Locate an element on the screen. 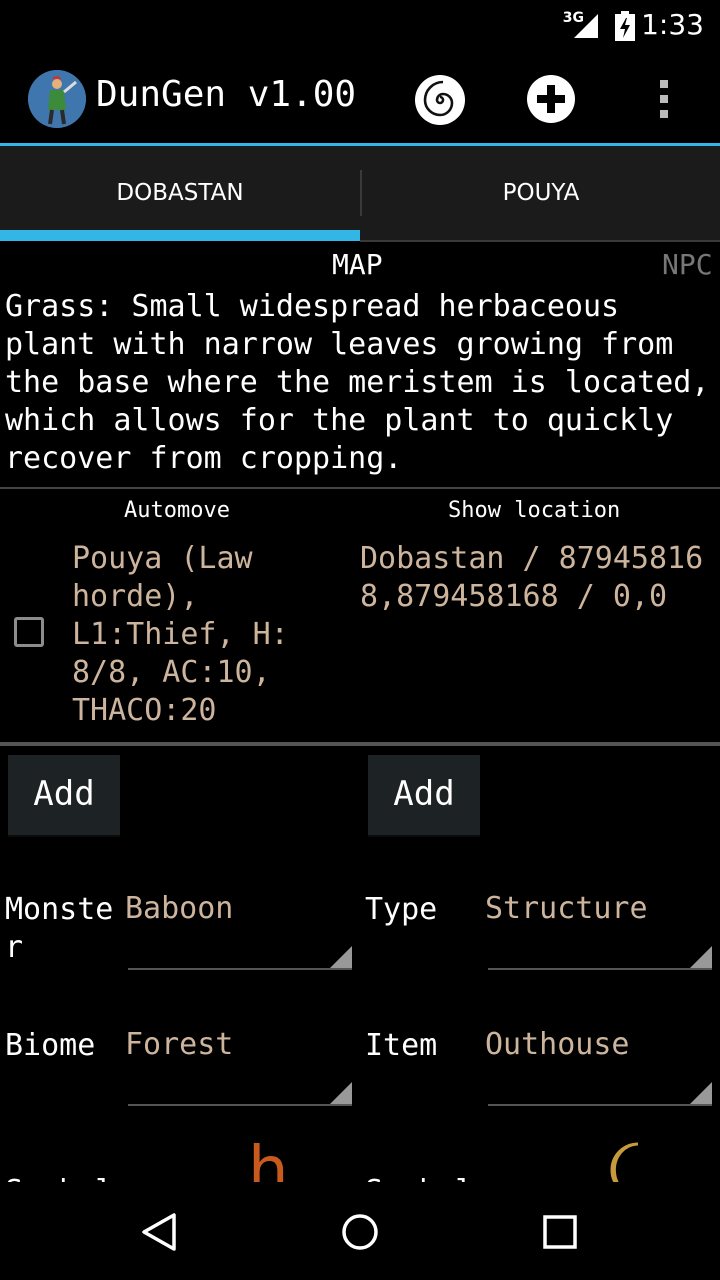  status-bar is located at coordinates (360, 25).